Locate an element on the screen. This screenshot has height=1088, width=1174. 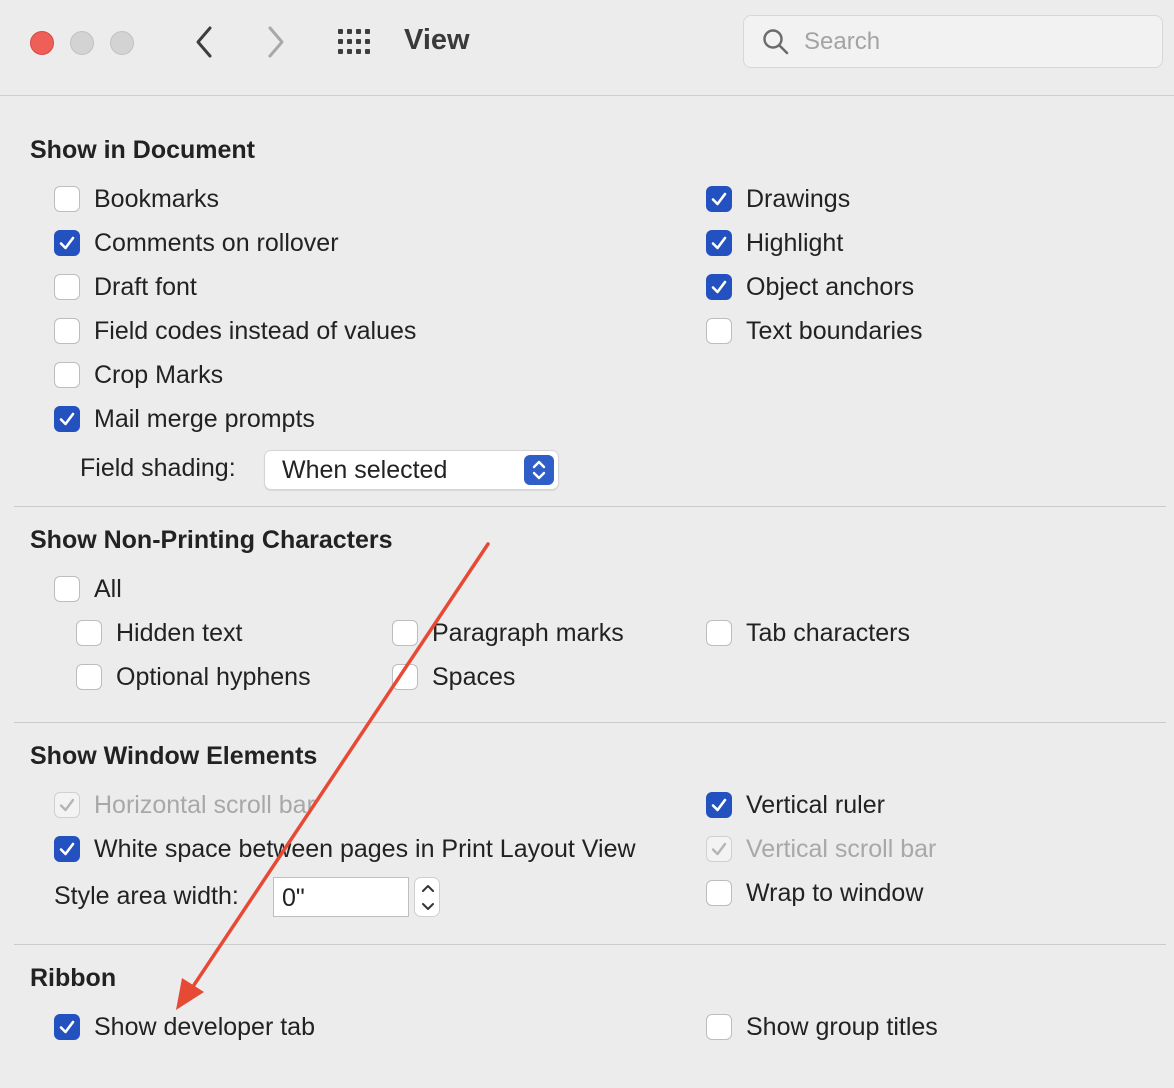
zoom-window-button is located at coordinates (122, 43).